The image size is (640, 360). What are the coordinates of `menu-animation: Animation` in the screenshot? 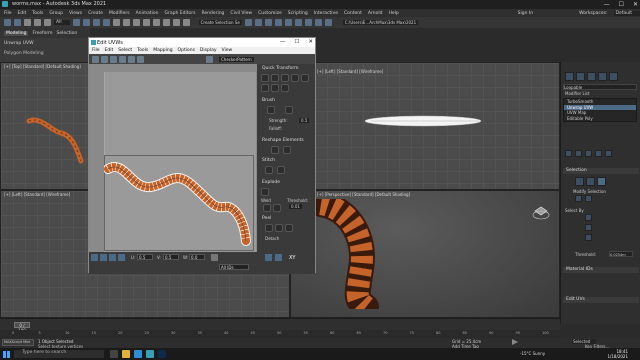 It's located at (147, 13).